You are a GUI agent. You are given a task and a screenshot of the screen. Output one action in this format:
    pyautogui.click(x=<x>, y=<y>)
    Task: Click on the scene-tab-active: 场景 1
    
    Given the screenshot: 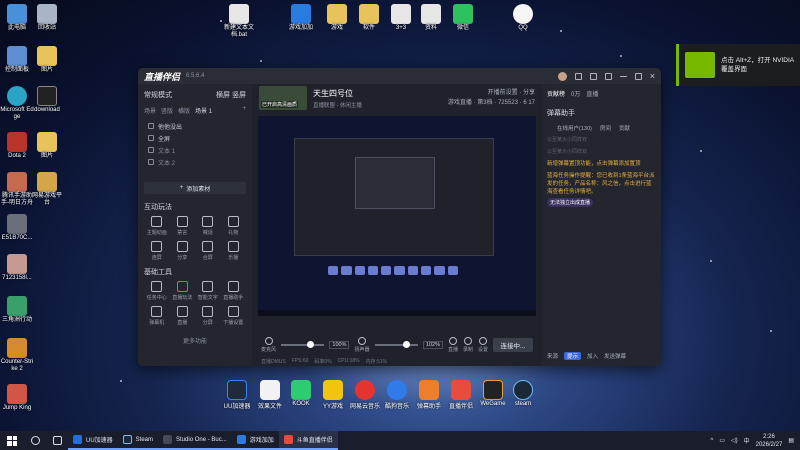 What is the action you would take?
    pyautogui.click(x=203, y=110)
    